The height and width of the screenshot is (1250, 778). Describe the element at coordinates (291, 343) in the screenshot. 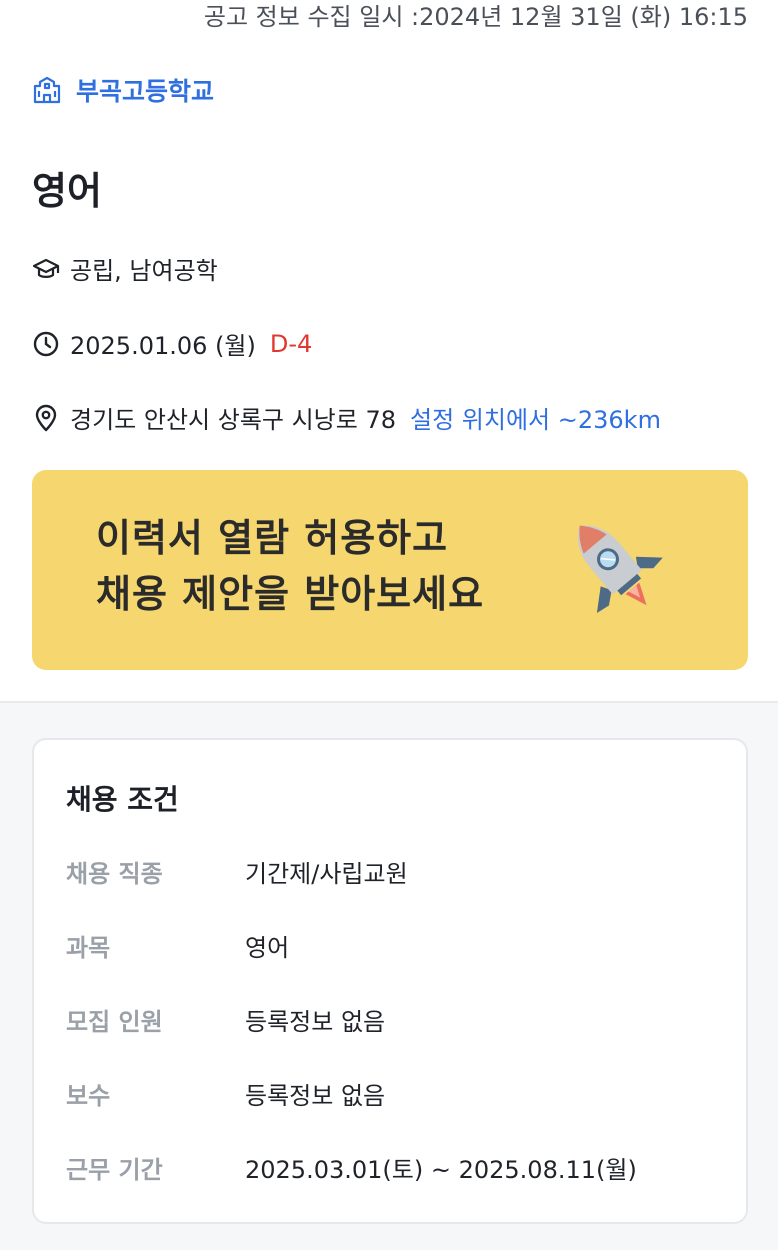

I see `dday-badge: D-4` at that location.